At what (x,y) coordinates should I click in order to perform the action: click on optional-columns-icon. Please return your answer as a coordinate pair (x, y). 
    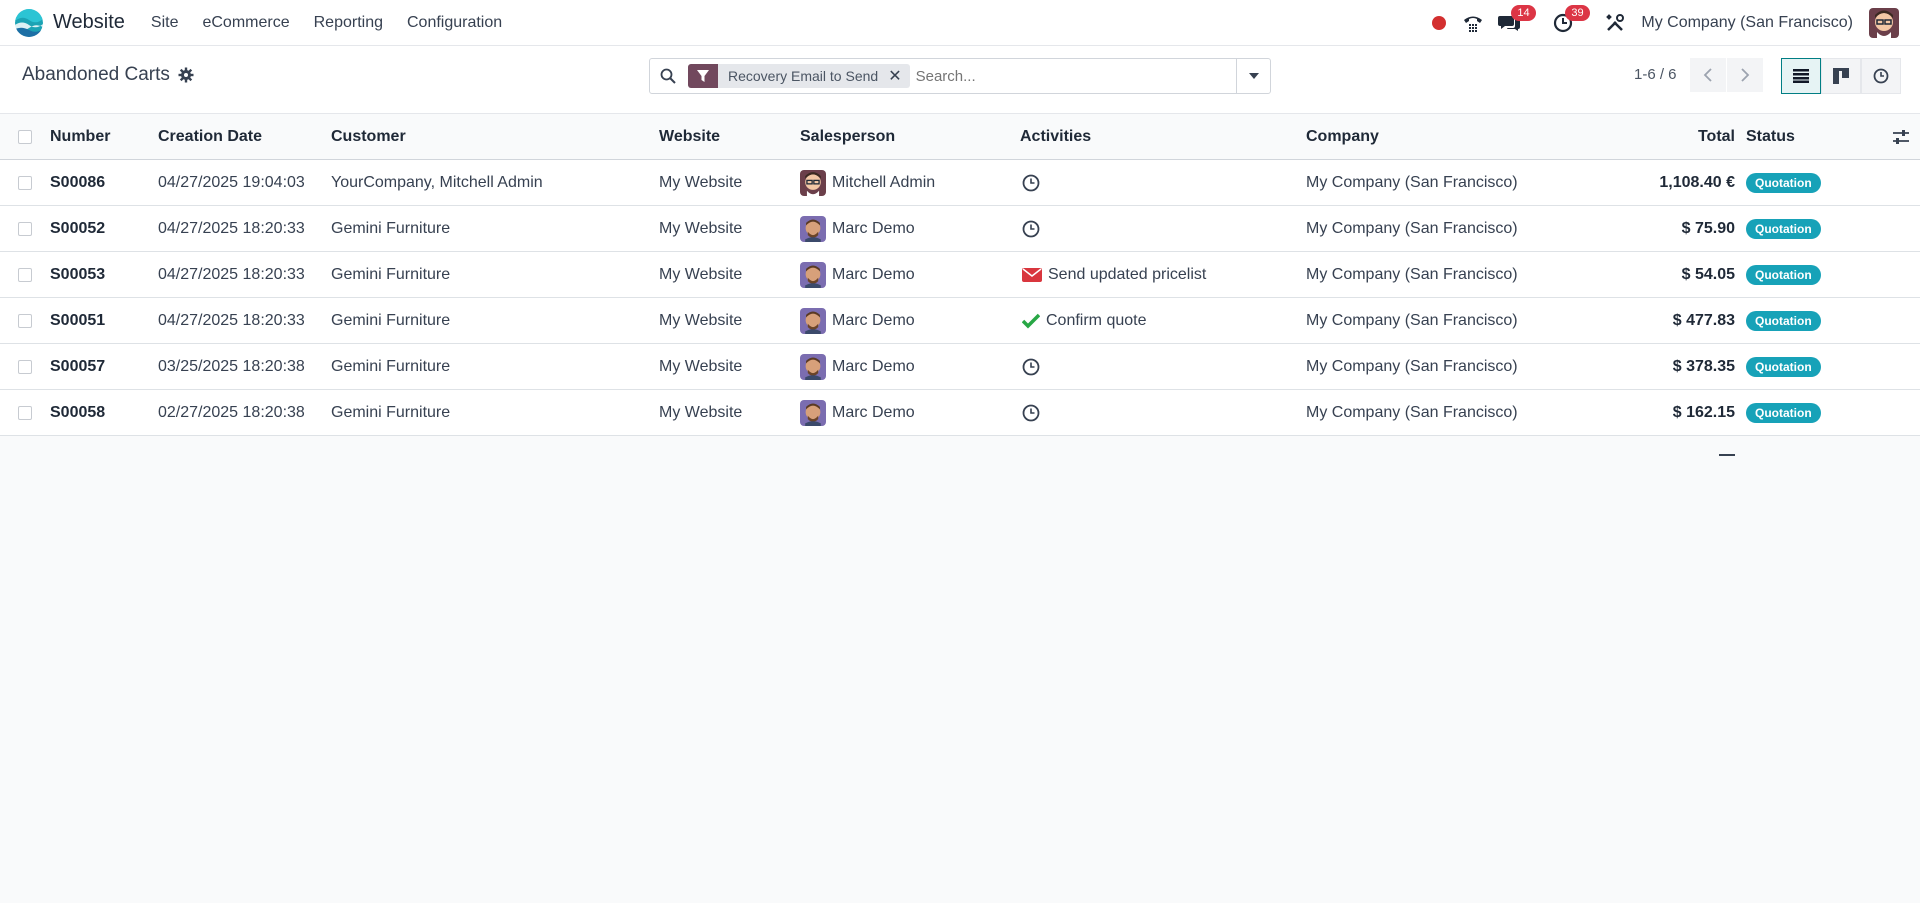
    Looking at the image, I should click on (1901, 137).